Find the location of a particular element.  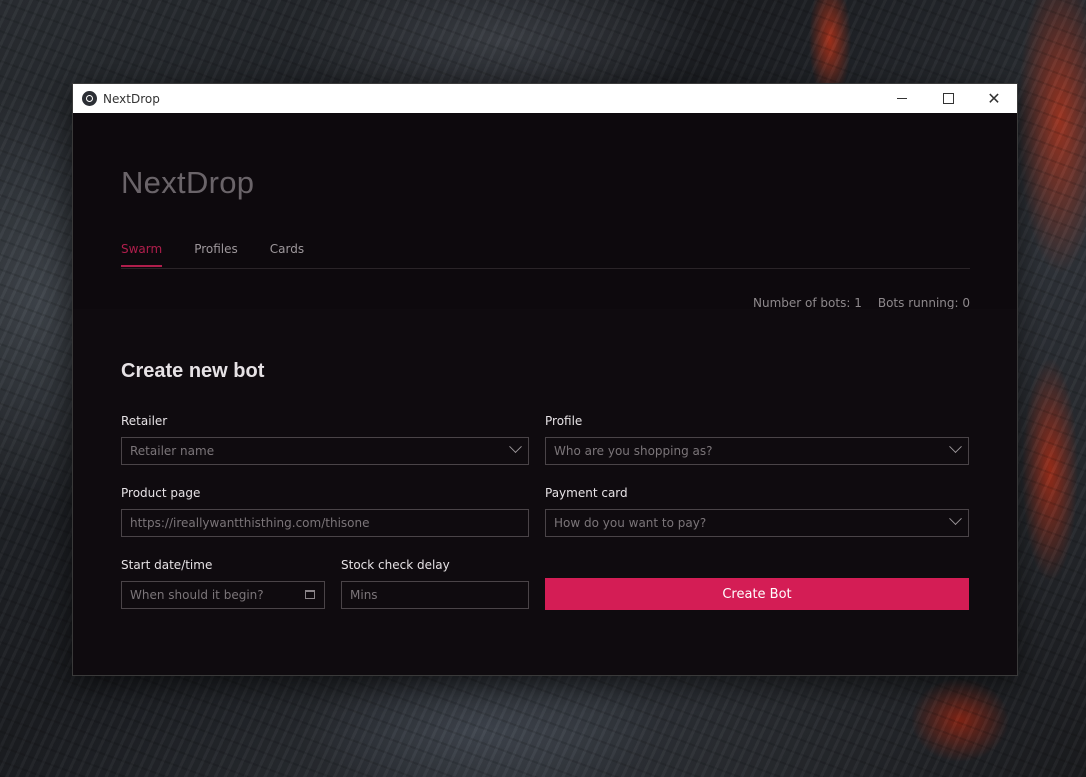

retailer-input is located at coordinates (329, 451).